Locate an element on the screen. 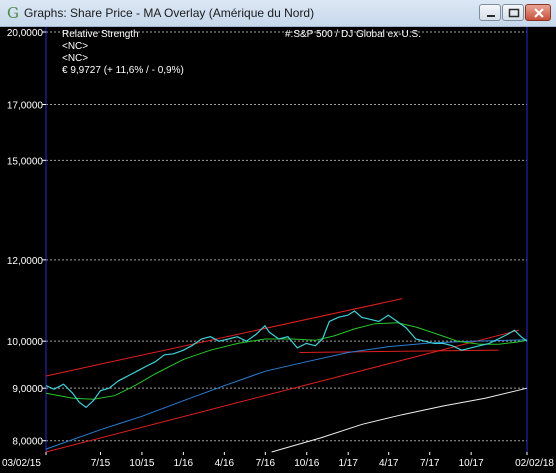  legend-line-1: Relative Strength is located at coordinates (100, 34).